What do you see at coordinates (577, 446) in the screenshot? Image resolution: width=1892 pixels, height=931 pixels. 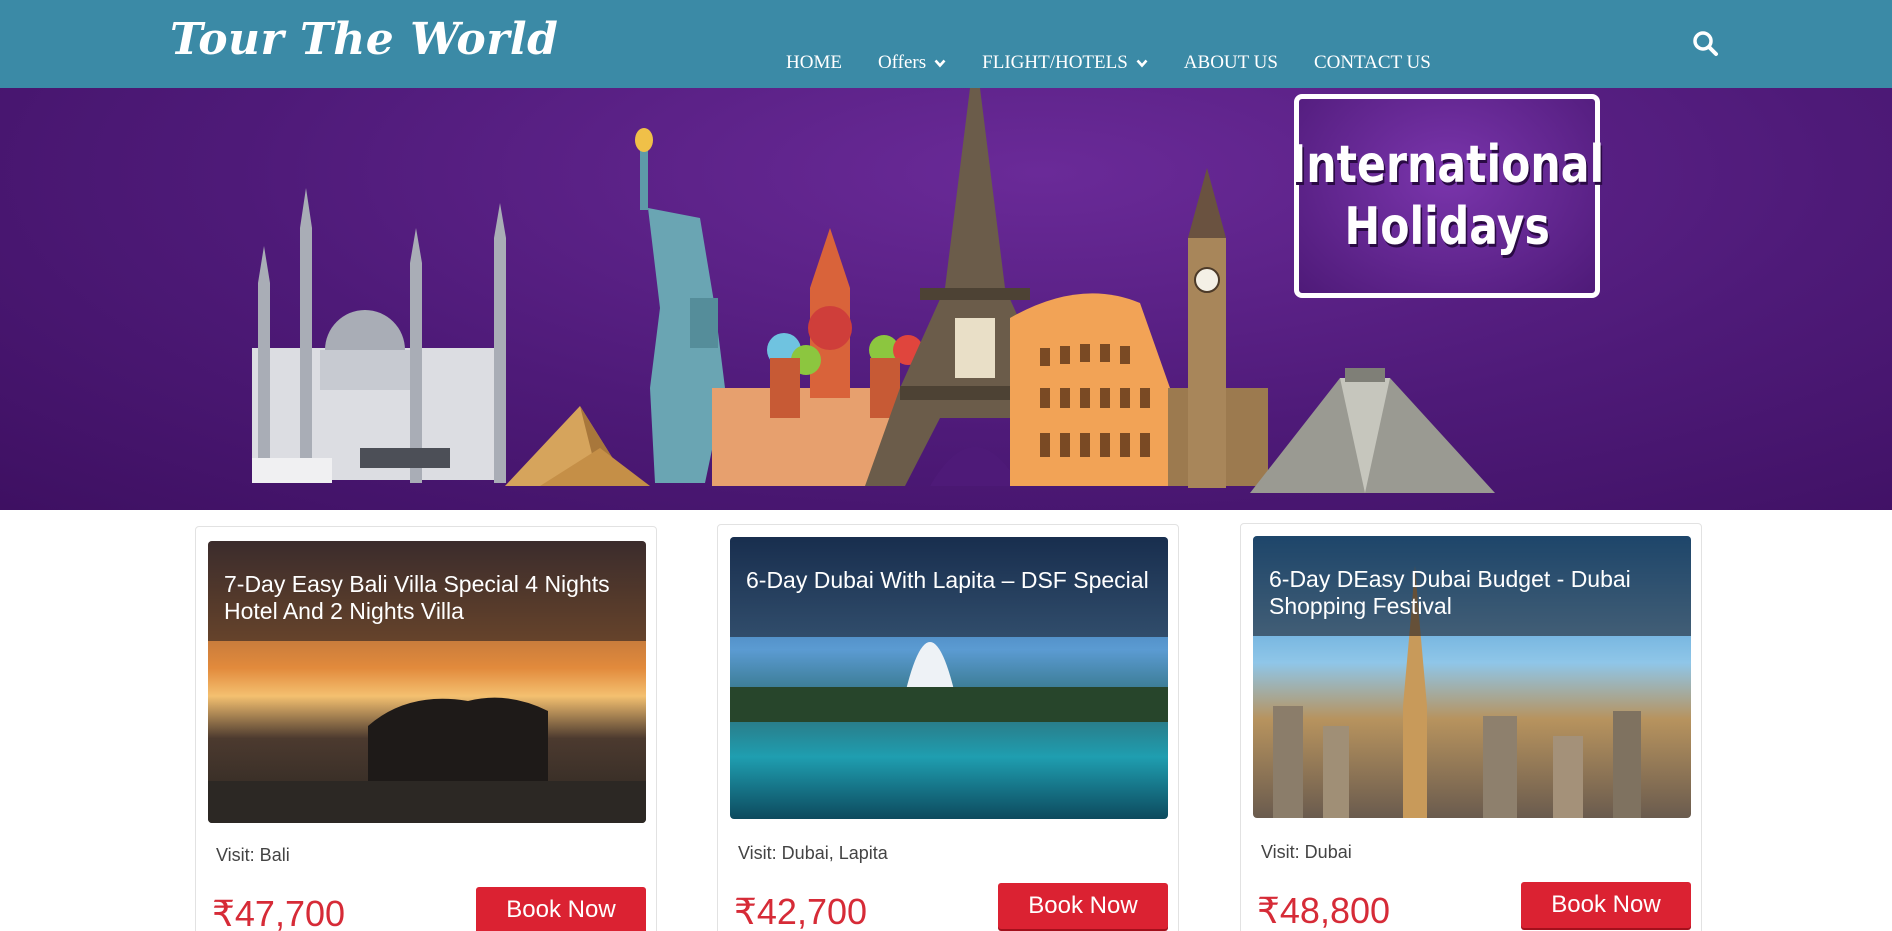 I see `pyramids-icon` at bounding box center [577, 446].